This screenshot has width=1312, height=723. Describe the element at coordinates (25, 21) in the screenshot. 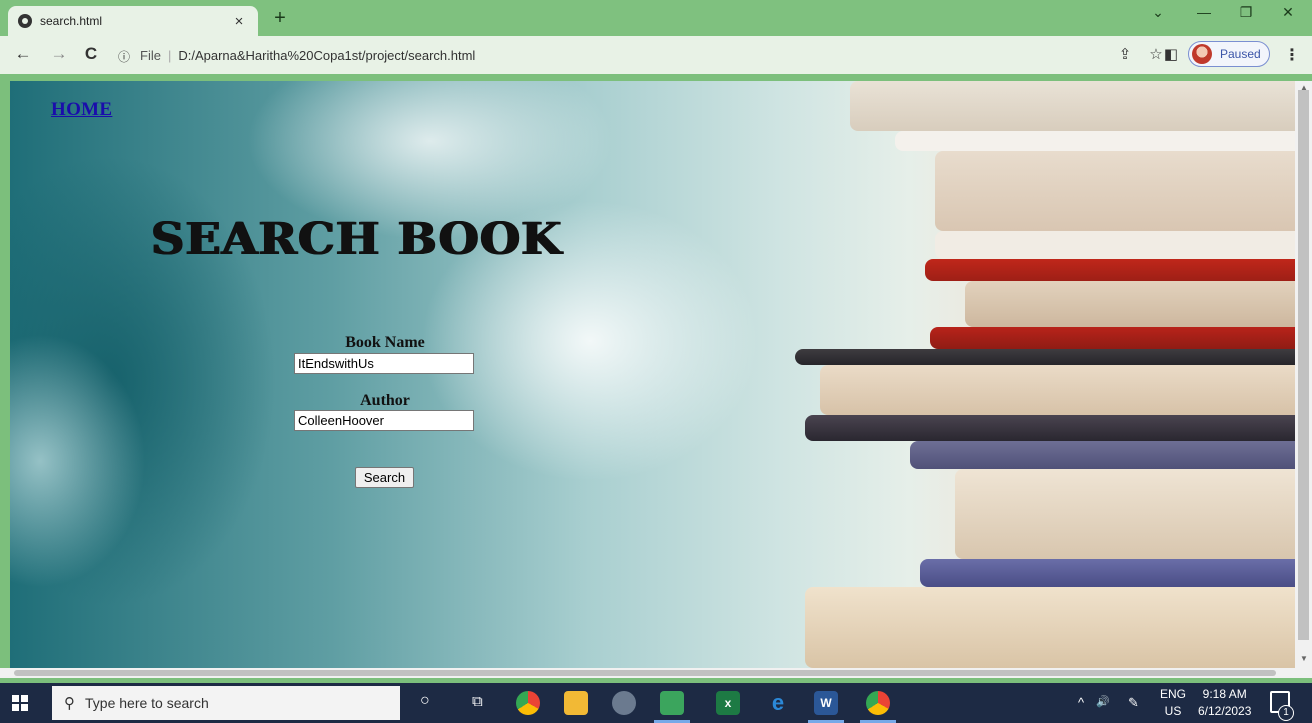

I see `globe-icon` at that location.